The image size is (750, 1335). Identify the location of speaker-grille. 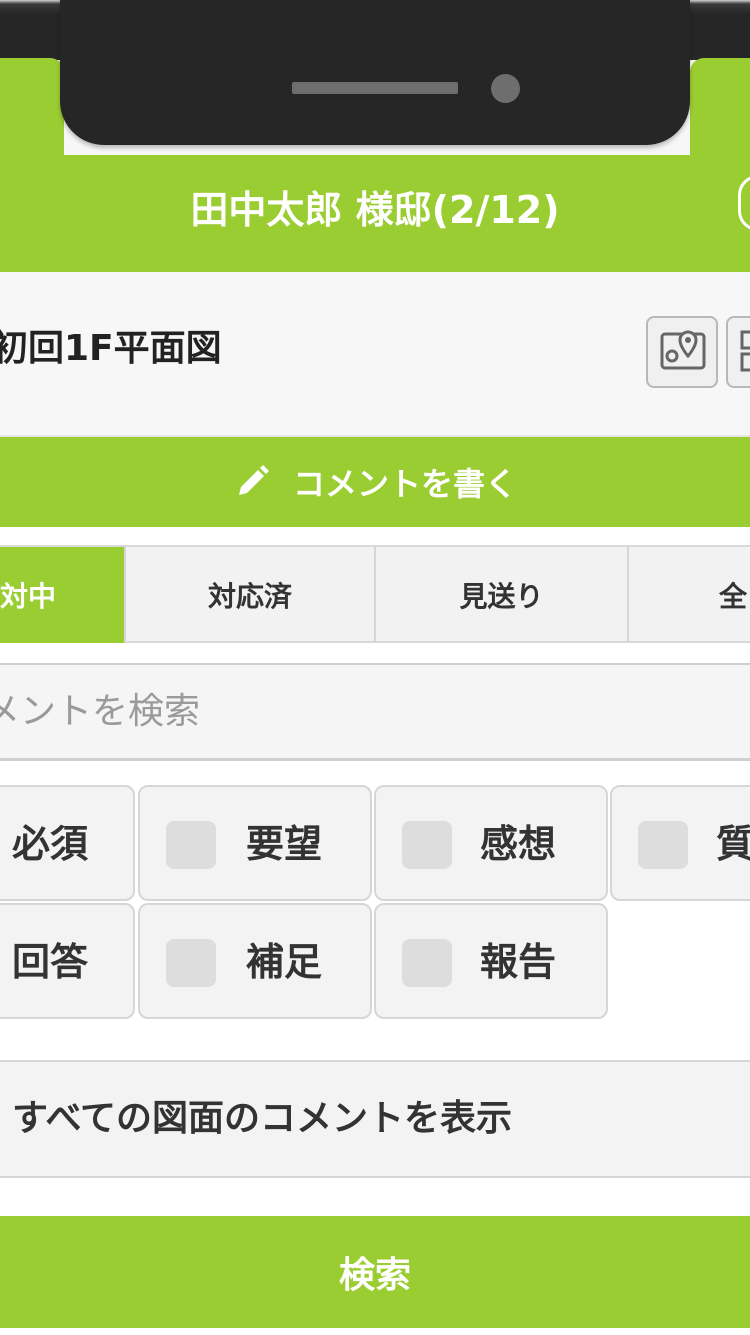
(375, 88).